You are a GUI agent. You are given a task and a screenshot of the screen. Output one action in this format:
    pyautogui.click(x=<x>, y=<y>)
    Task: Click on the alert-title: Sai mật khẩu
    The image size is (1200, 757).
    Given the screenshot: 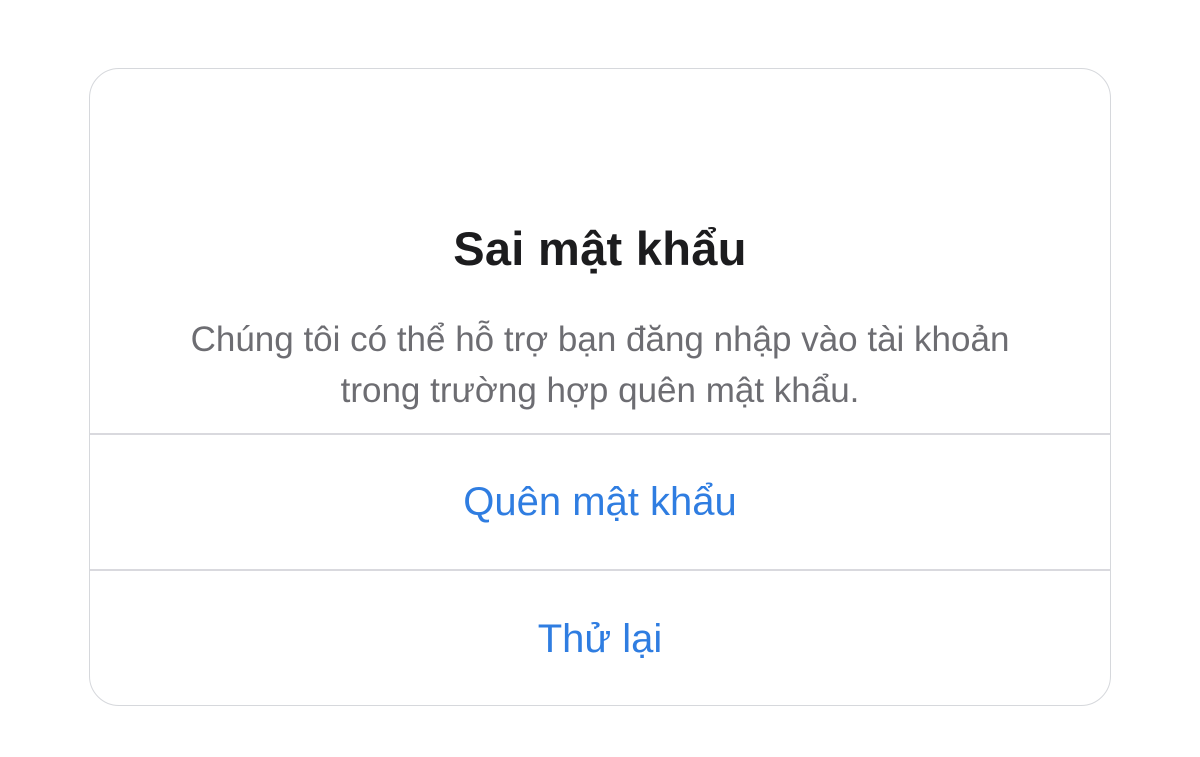 What is the action you would take?
    pyautogui.click(x=600, y=248)
    